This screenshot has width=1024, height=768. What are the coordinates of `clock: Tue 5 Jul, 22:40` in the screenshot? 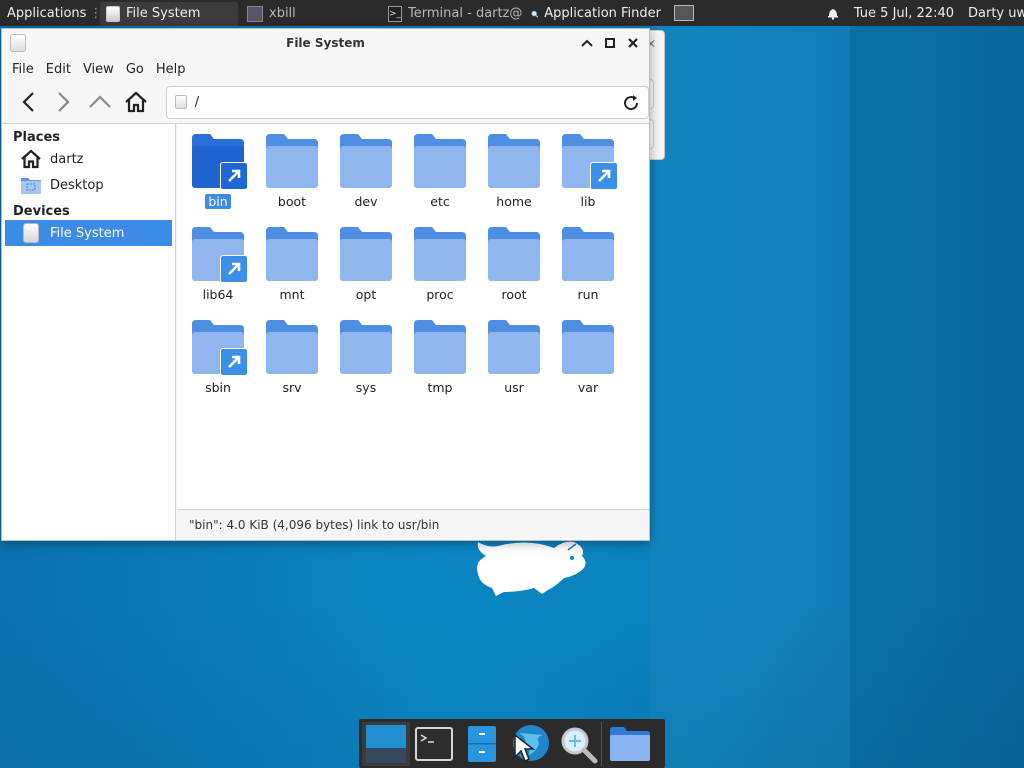 It's located at (904, 13).